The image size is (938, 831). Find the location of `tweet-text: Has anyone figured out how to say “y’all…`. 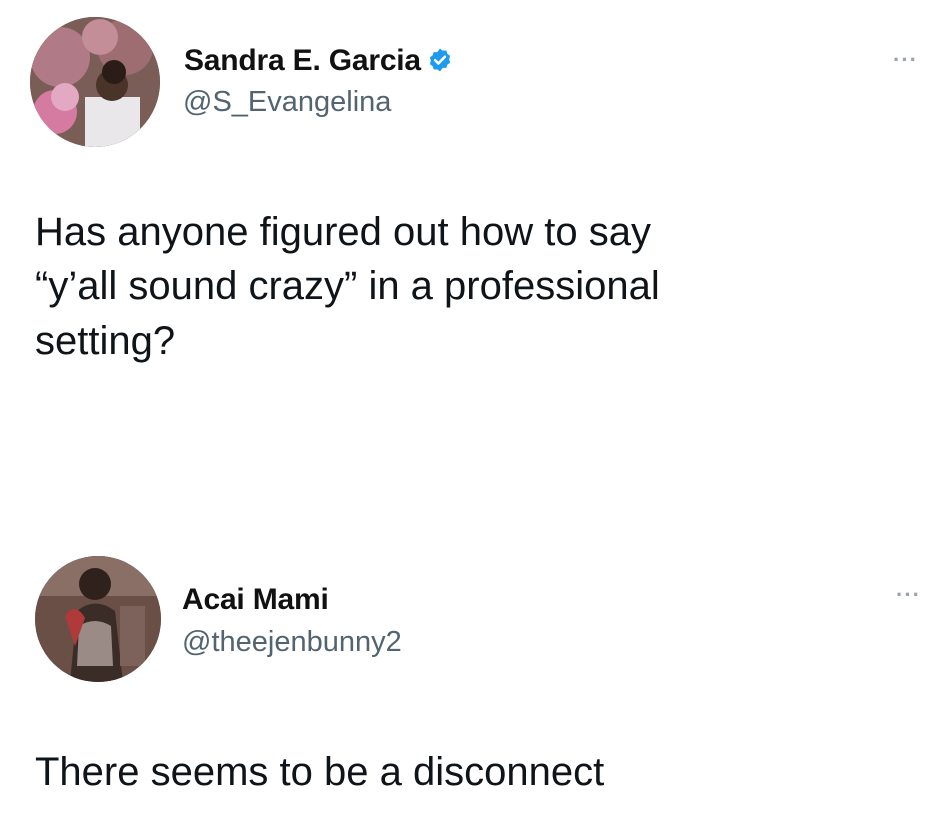

tweet-text: Has anyone figured out how to say “y’all… is located at coordinates (347, 286).